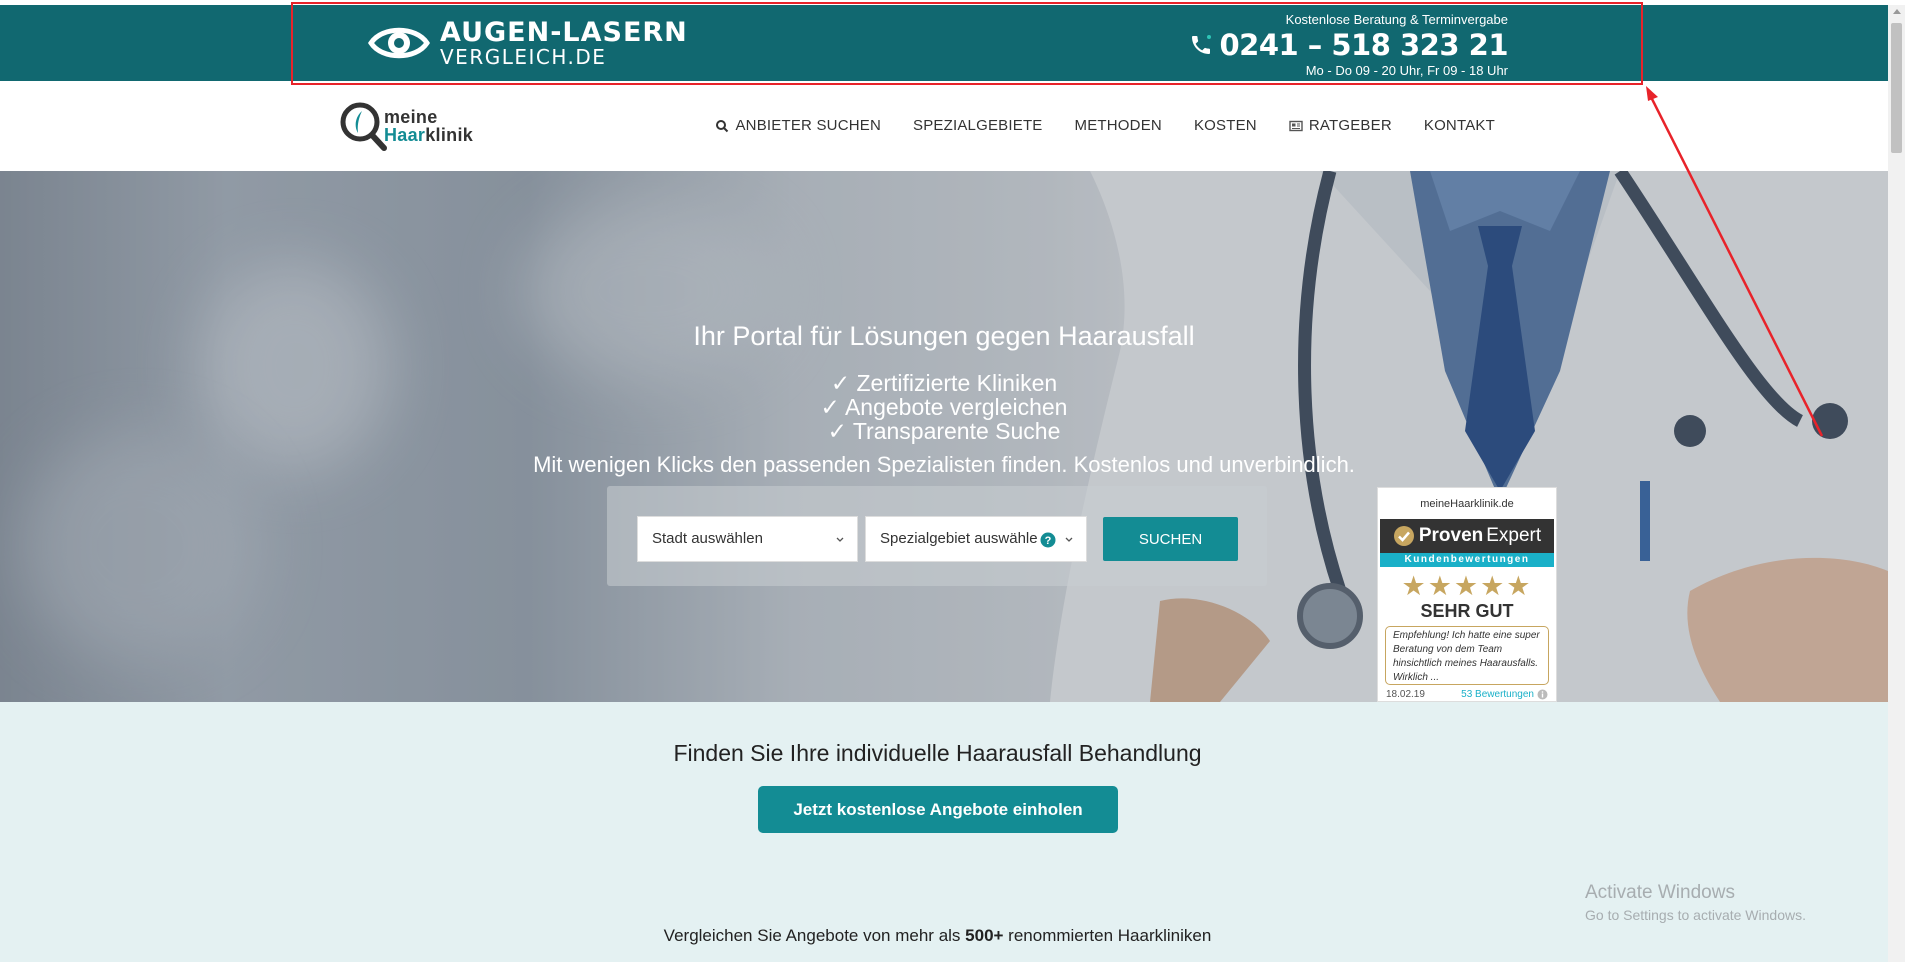  Describe the element at coordinates (1350, 125) in the screenshot. I see `nav-label: RATGEBER` at that location.